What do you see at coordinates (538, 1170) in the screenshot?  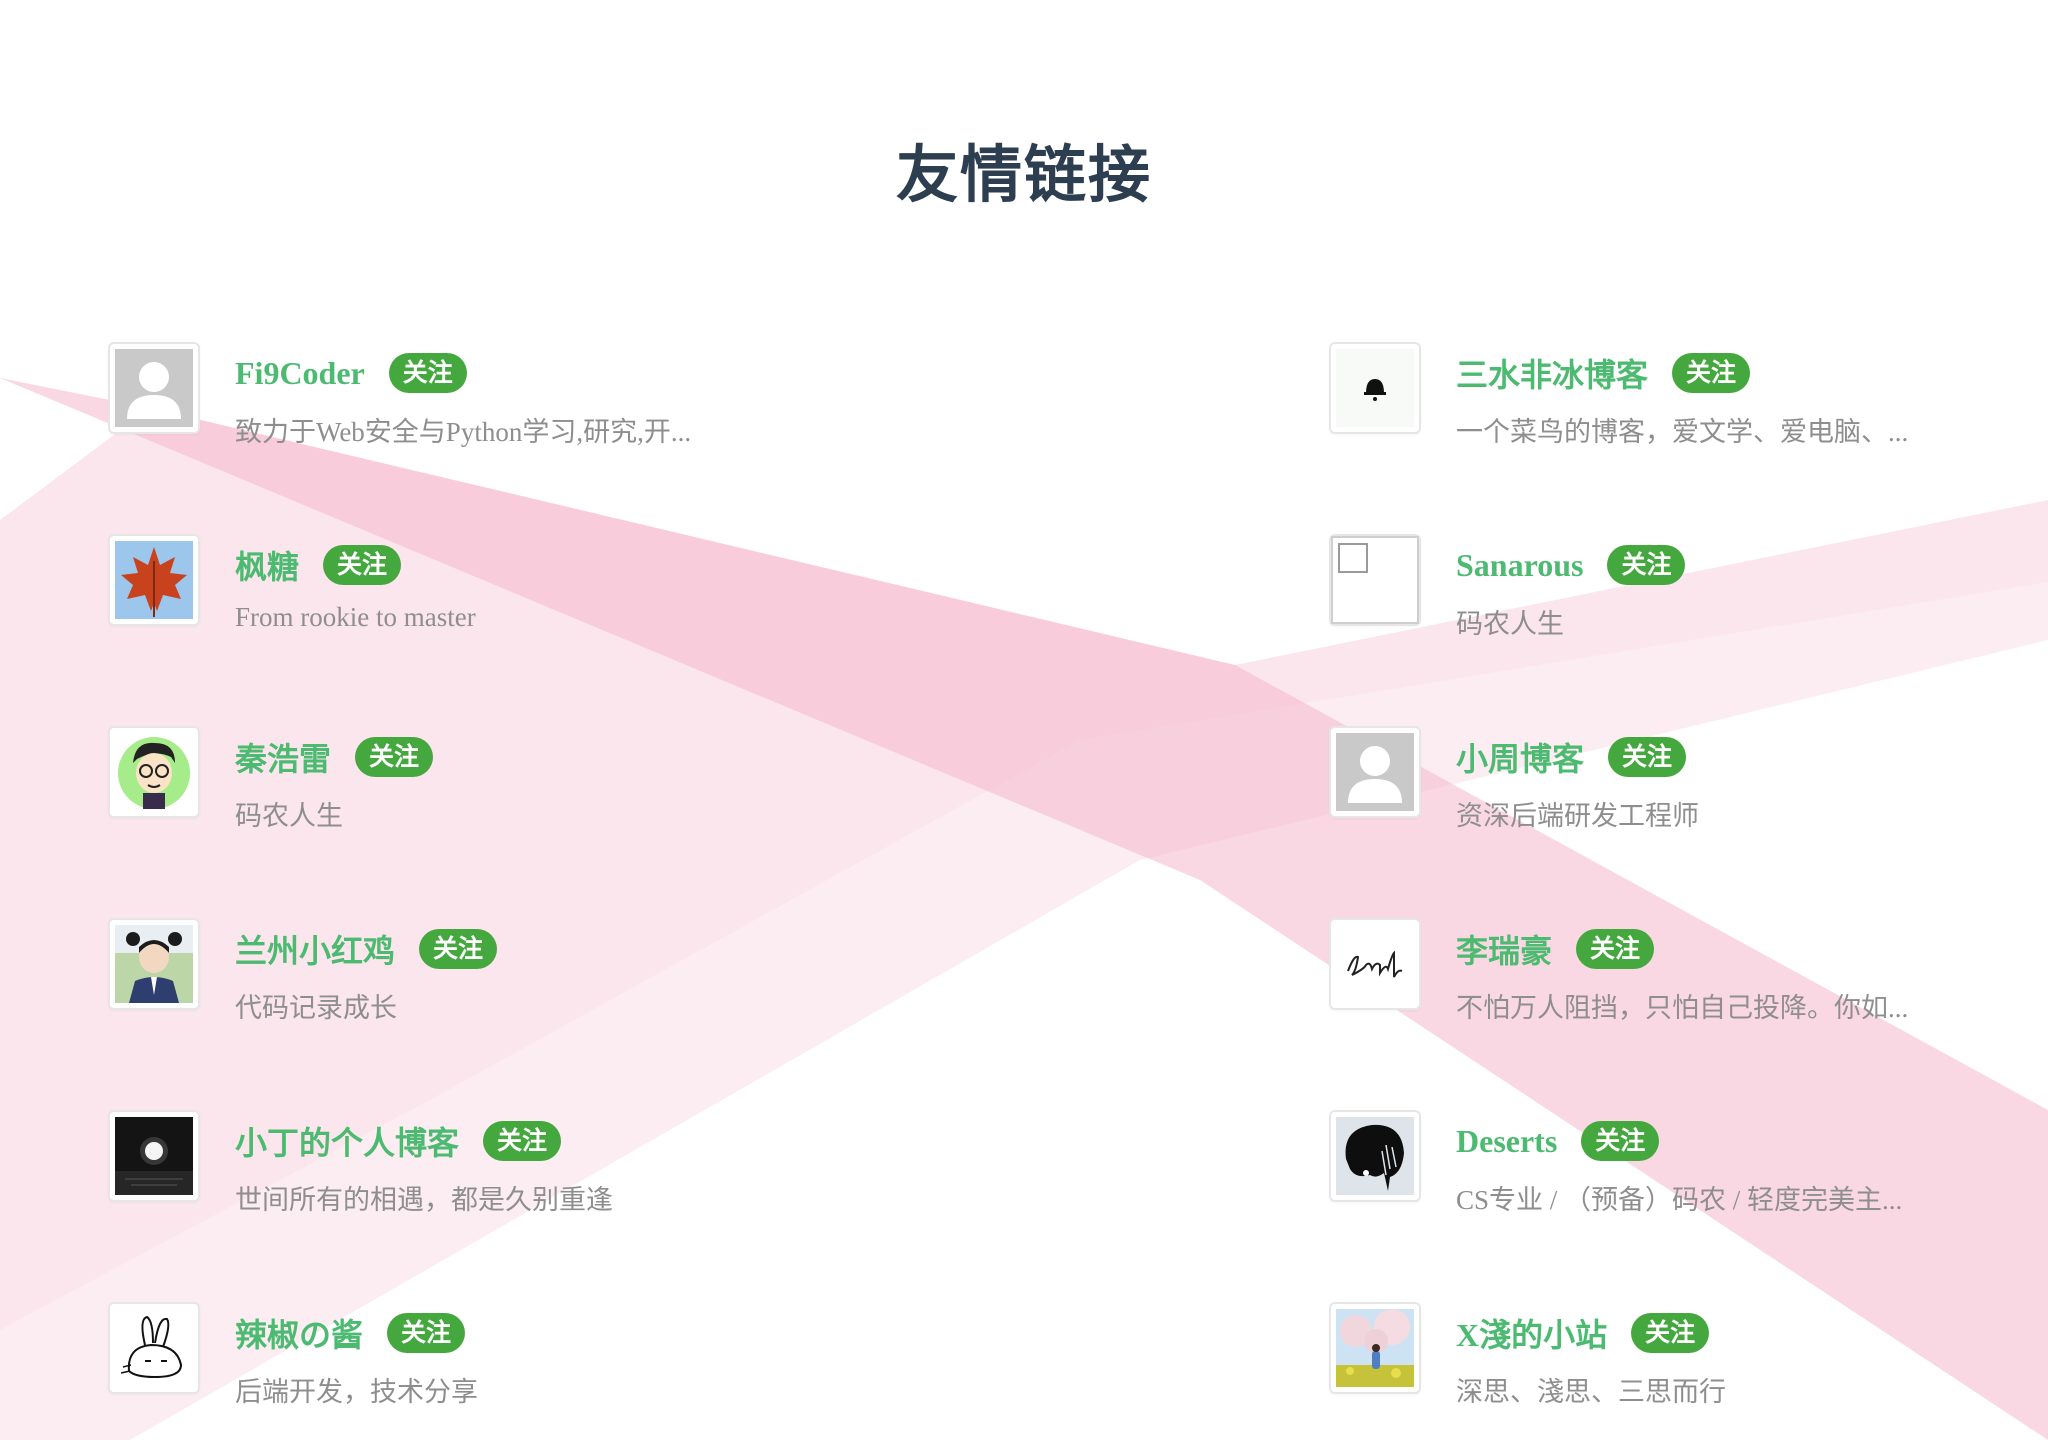 I see `friend-link-card: 小丁的个人博客 关注 世间所有的相遇，都是久别重逢` at bounding box center [538, 1170].